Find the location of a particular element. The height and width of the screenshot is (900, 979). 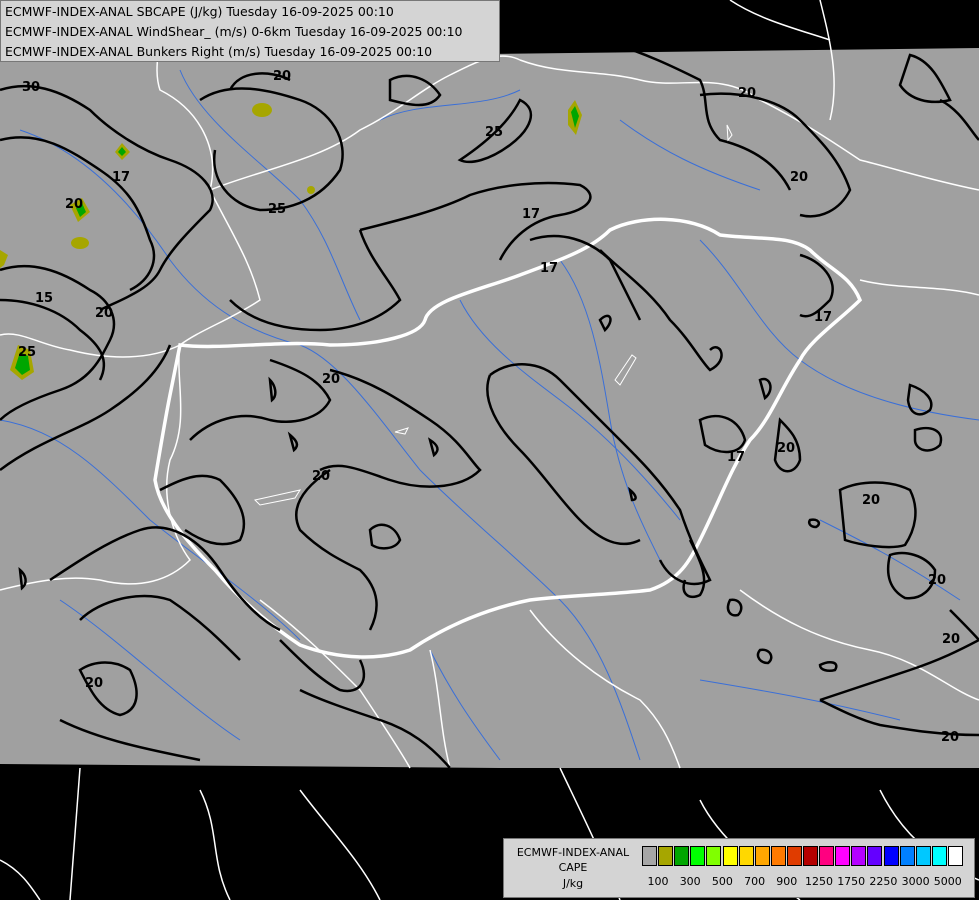

legend-title-variable: CAPE is located at coordinates (573, 867).